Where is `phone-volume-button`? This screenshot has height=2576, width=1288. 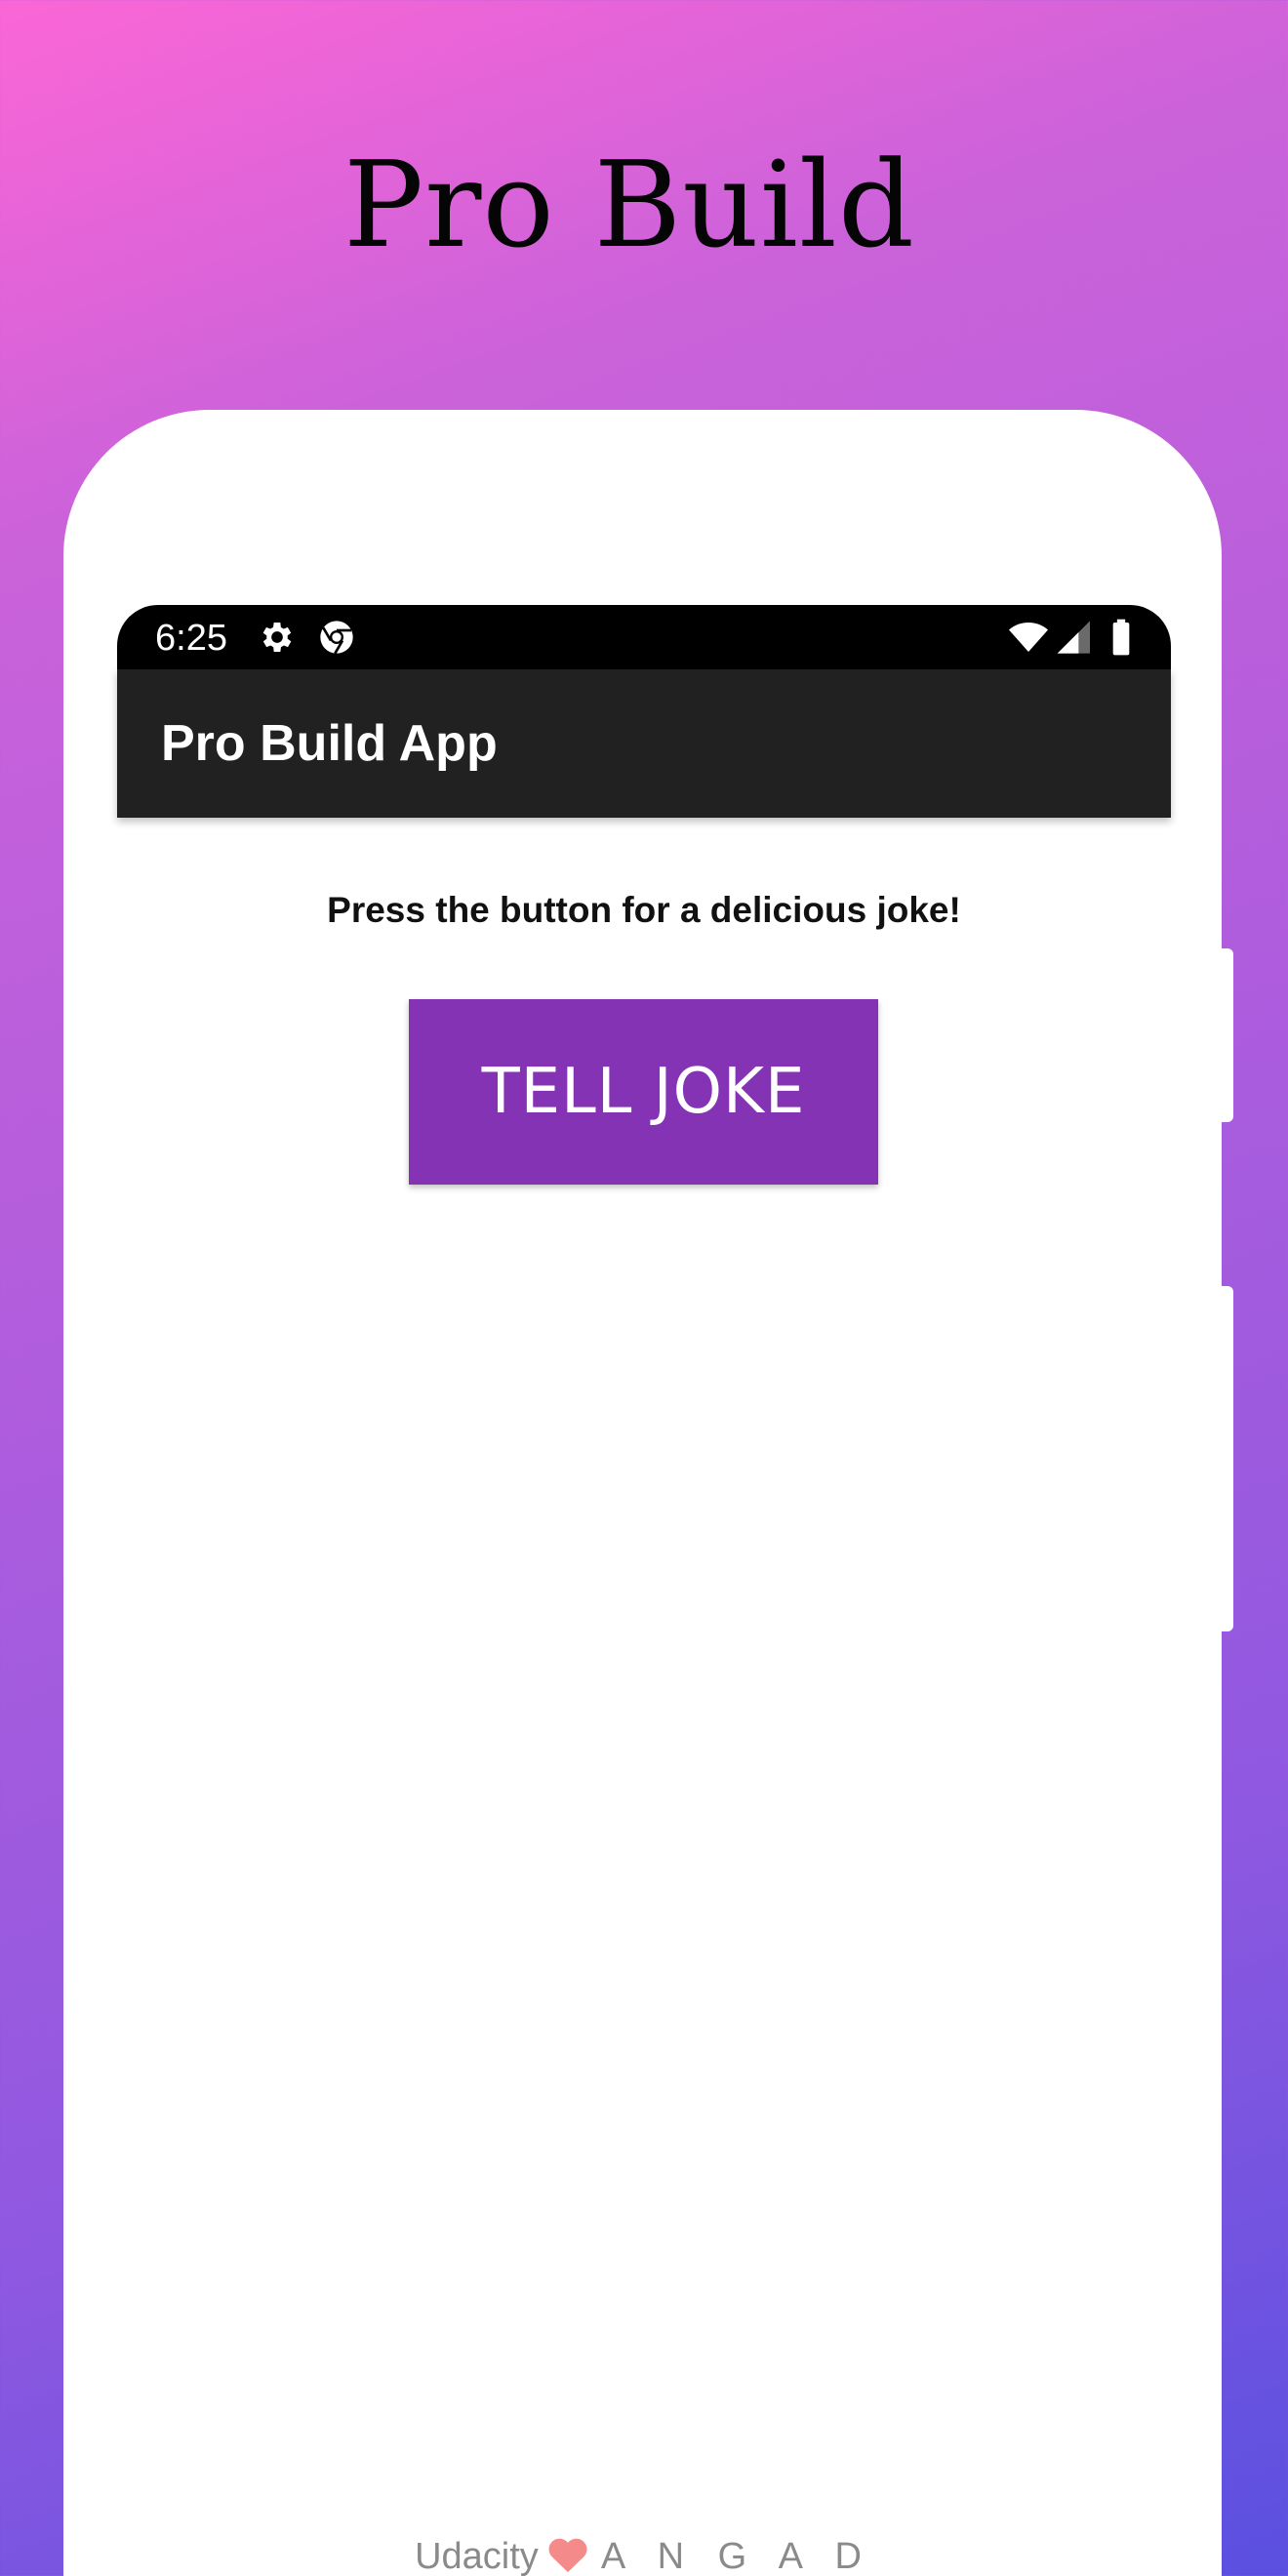
phone-volume-button is located at coordinates (1226, 1458).